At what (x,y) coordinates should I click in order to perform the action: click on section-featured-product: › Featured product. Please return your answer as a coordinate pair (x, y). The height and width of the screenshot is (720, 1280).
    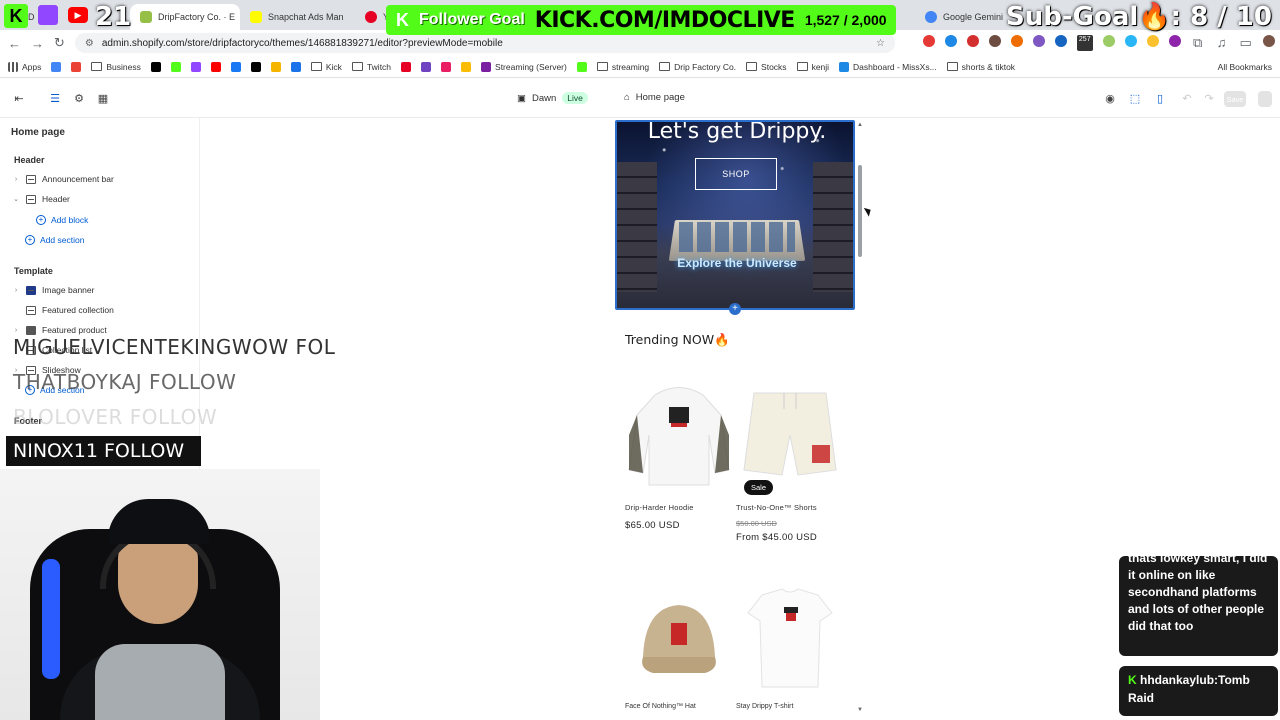
    Looking at the image, I should click on (59, 330).